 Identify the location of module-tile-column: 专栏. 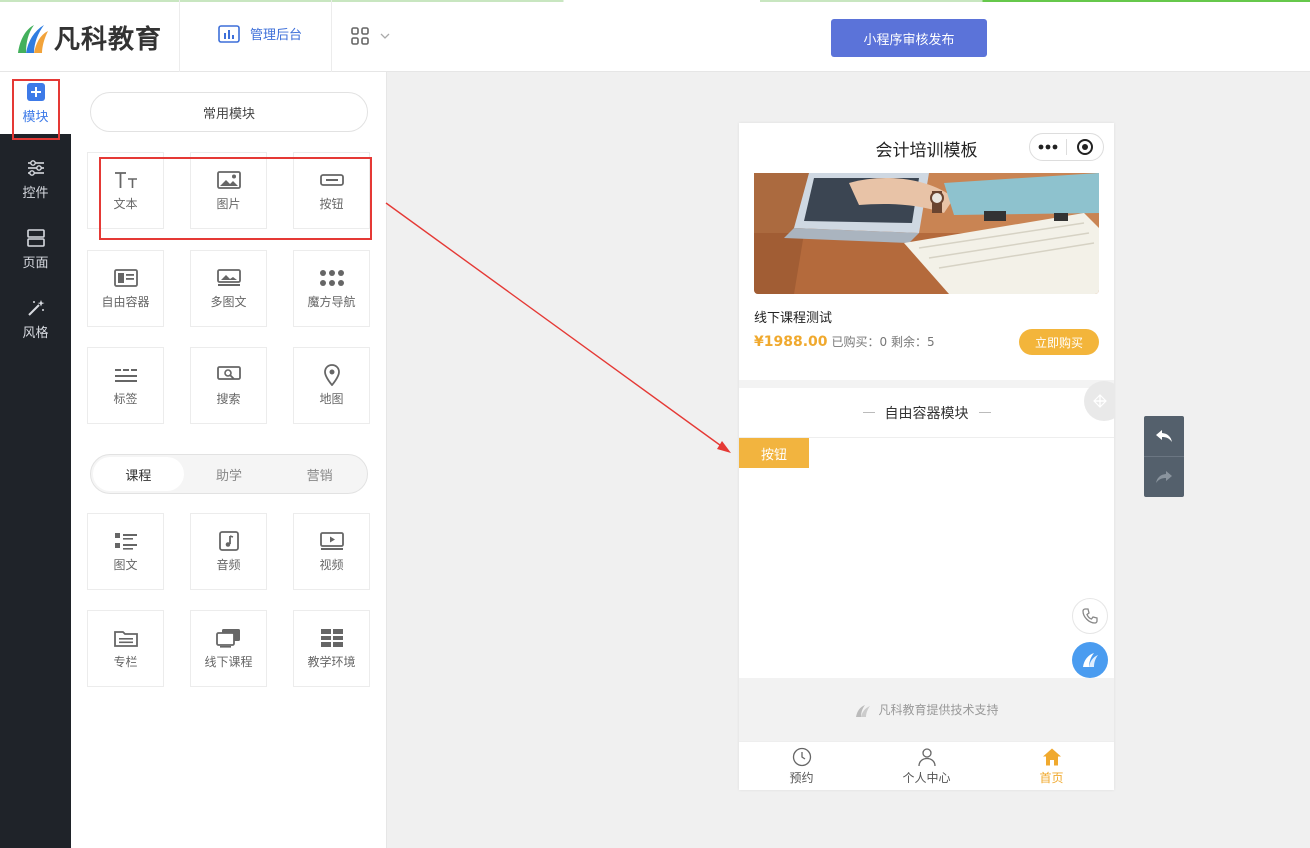
(125, 648).